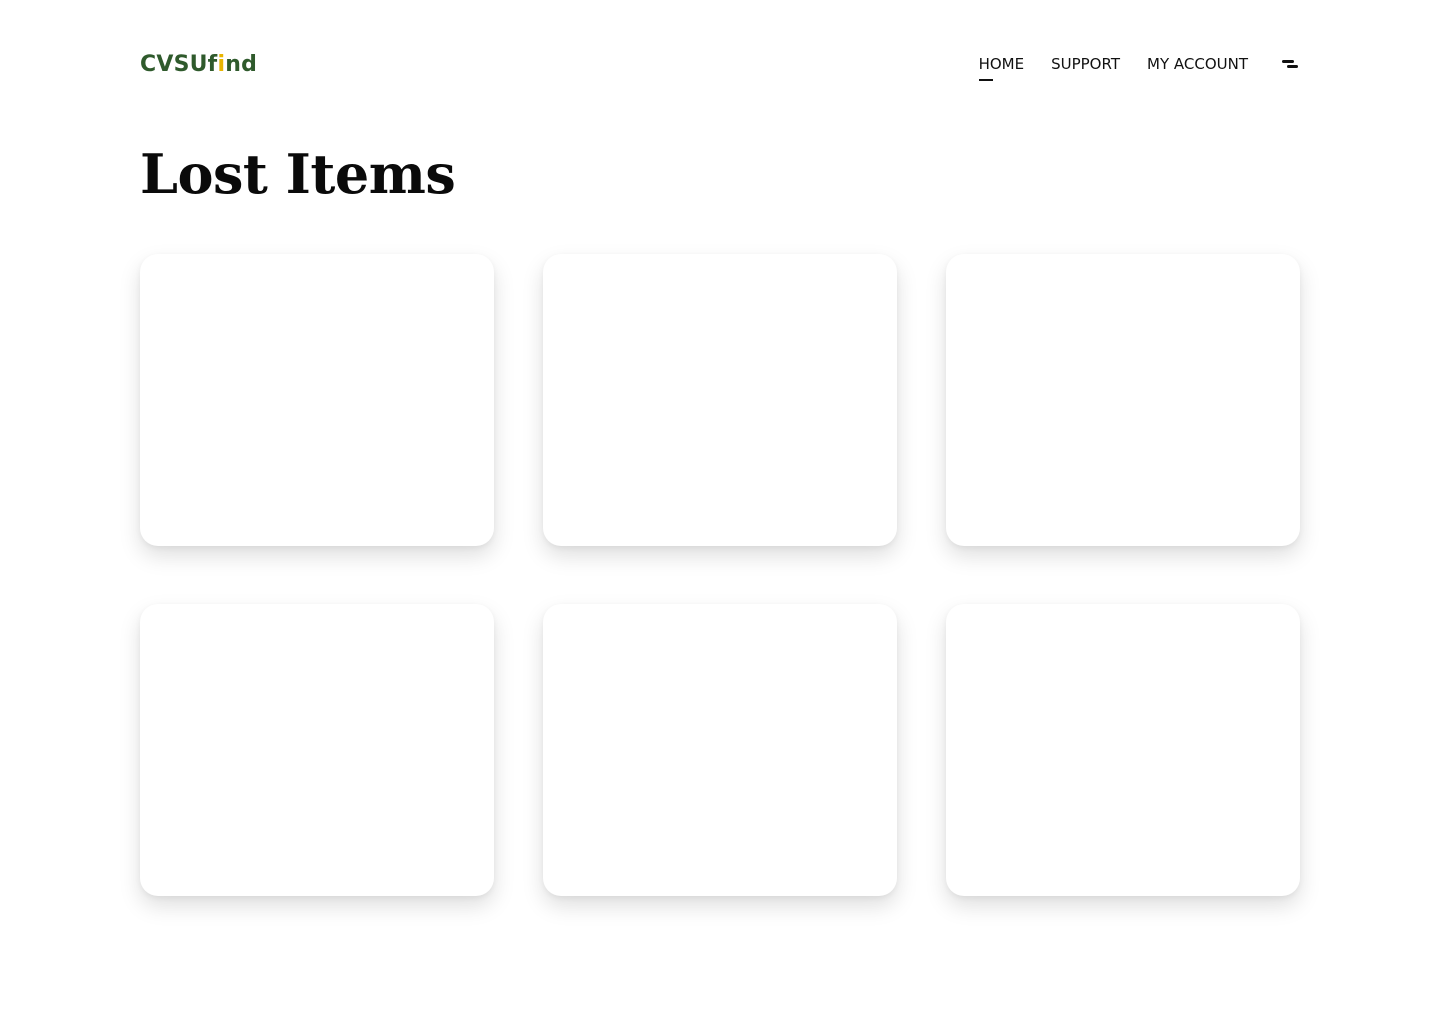 The height and width of the screenshot is (1024, 1440). Describe the element at coordinates (298, 174) in the screenshot. I see `page-title: Lost Items` at that location.